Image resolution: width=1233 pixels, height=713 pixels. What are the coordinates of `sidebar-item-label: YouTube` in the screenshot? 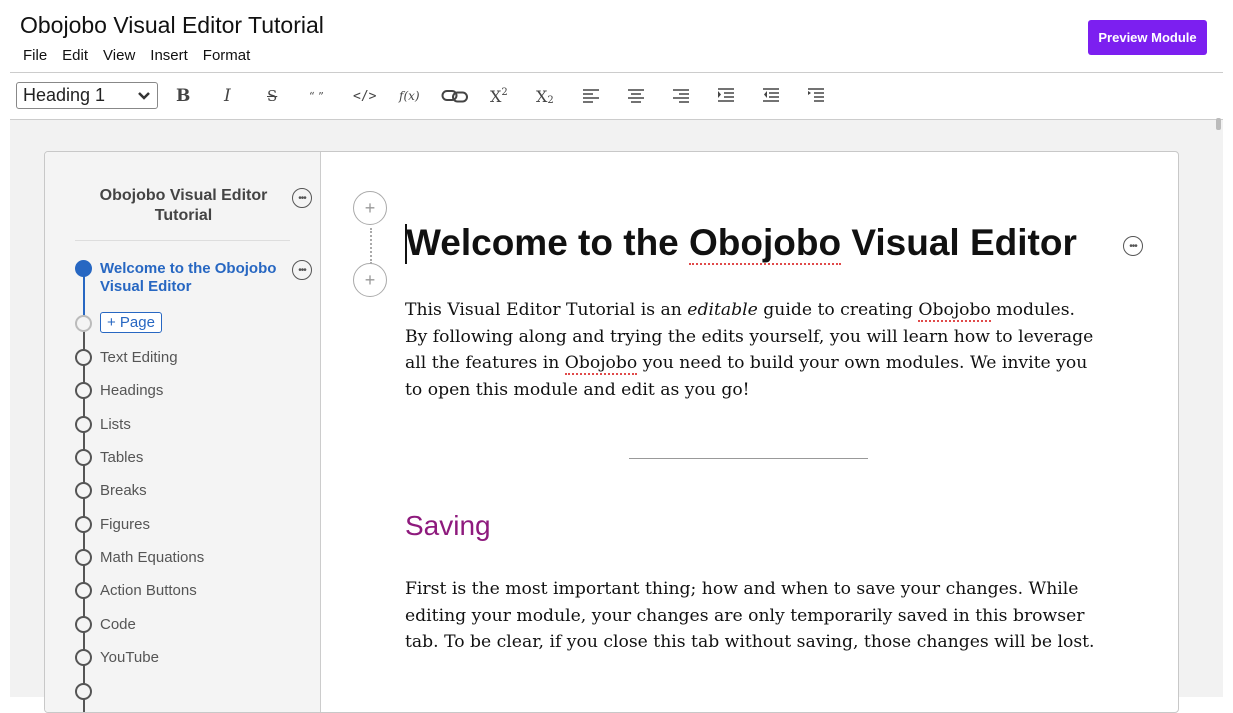 It's located at (129, 657).